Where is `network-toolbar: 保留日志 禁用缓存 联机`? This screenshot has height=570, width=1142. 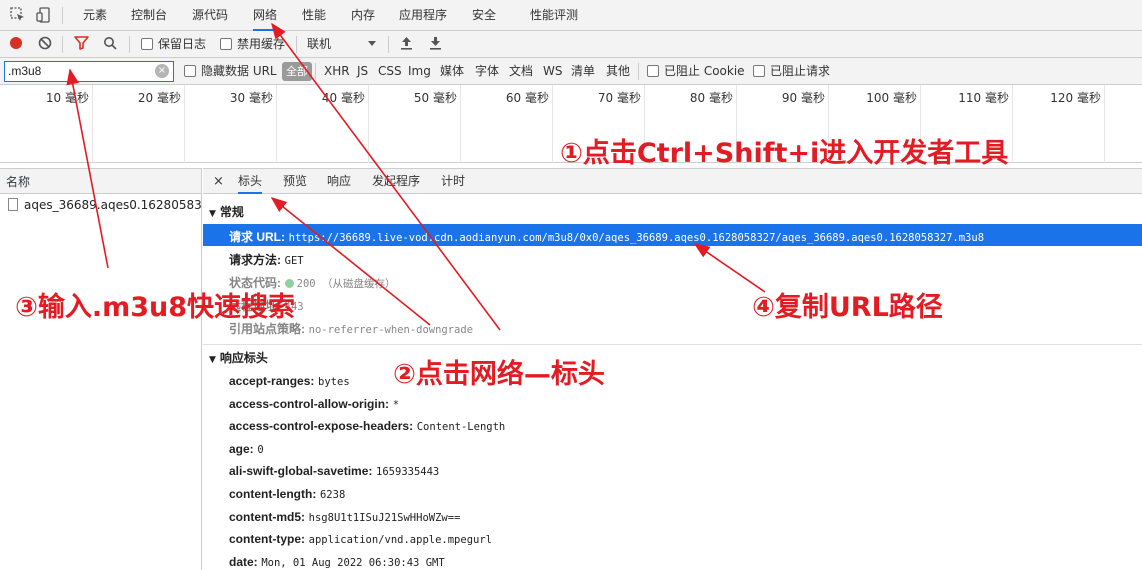
network-toolbar: 保留日志 禁用缓存 联机 is located at coordinates (571, 44).